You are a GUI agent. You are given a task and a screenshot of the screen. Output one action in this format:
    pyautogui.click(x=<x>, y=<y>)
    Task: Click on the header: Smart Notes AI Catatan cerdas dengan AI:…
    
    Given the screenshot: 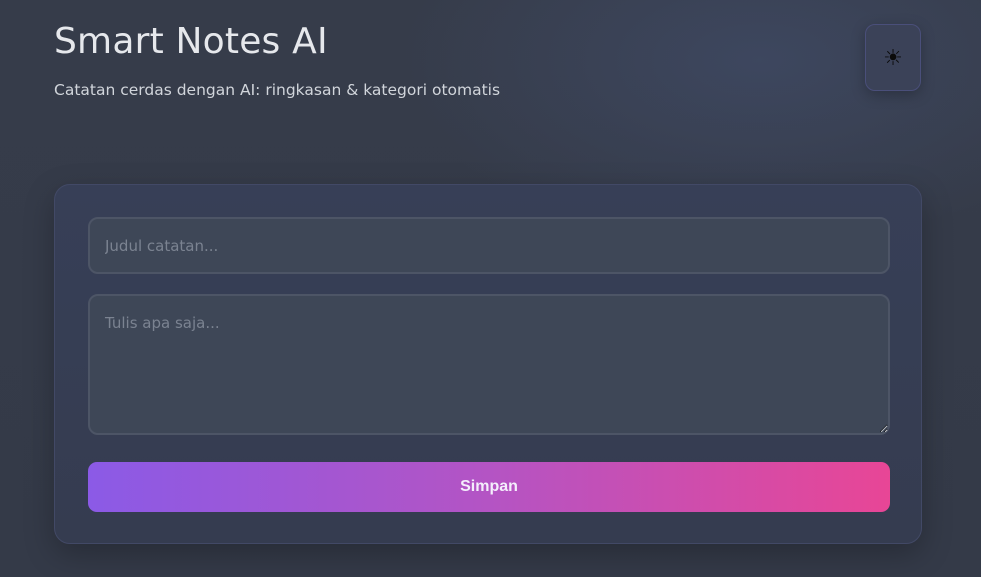 What is the action you would take?
    pyautogui.click(x=277, y=59)
    